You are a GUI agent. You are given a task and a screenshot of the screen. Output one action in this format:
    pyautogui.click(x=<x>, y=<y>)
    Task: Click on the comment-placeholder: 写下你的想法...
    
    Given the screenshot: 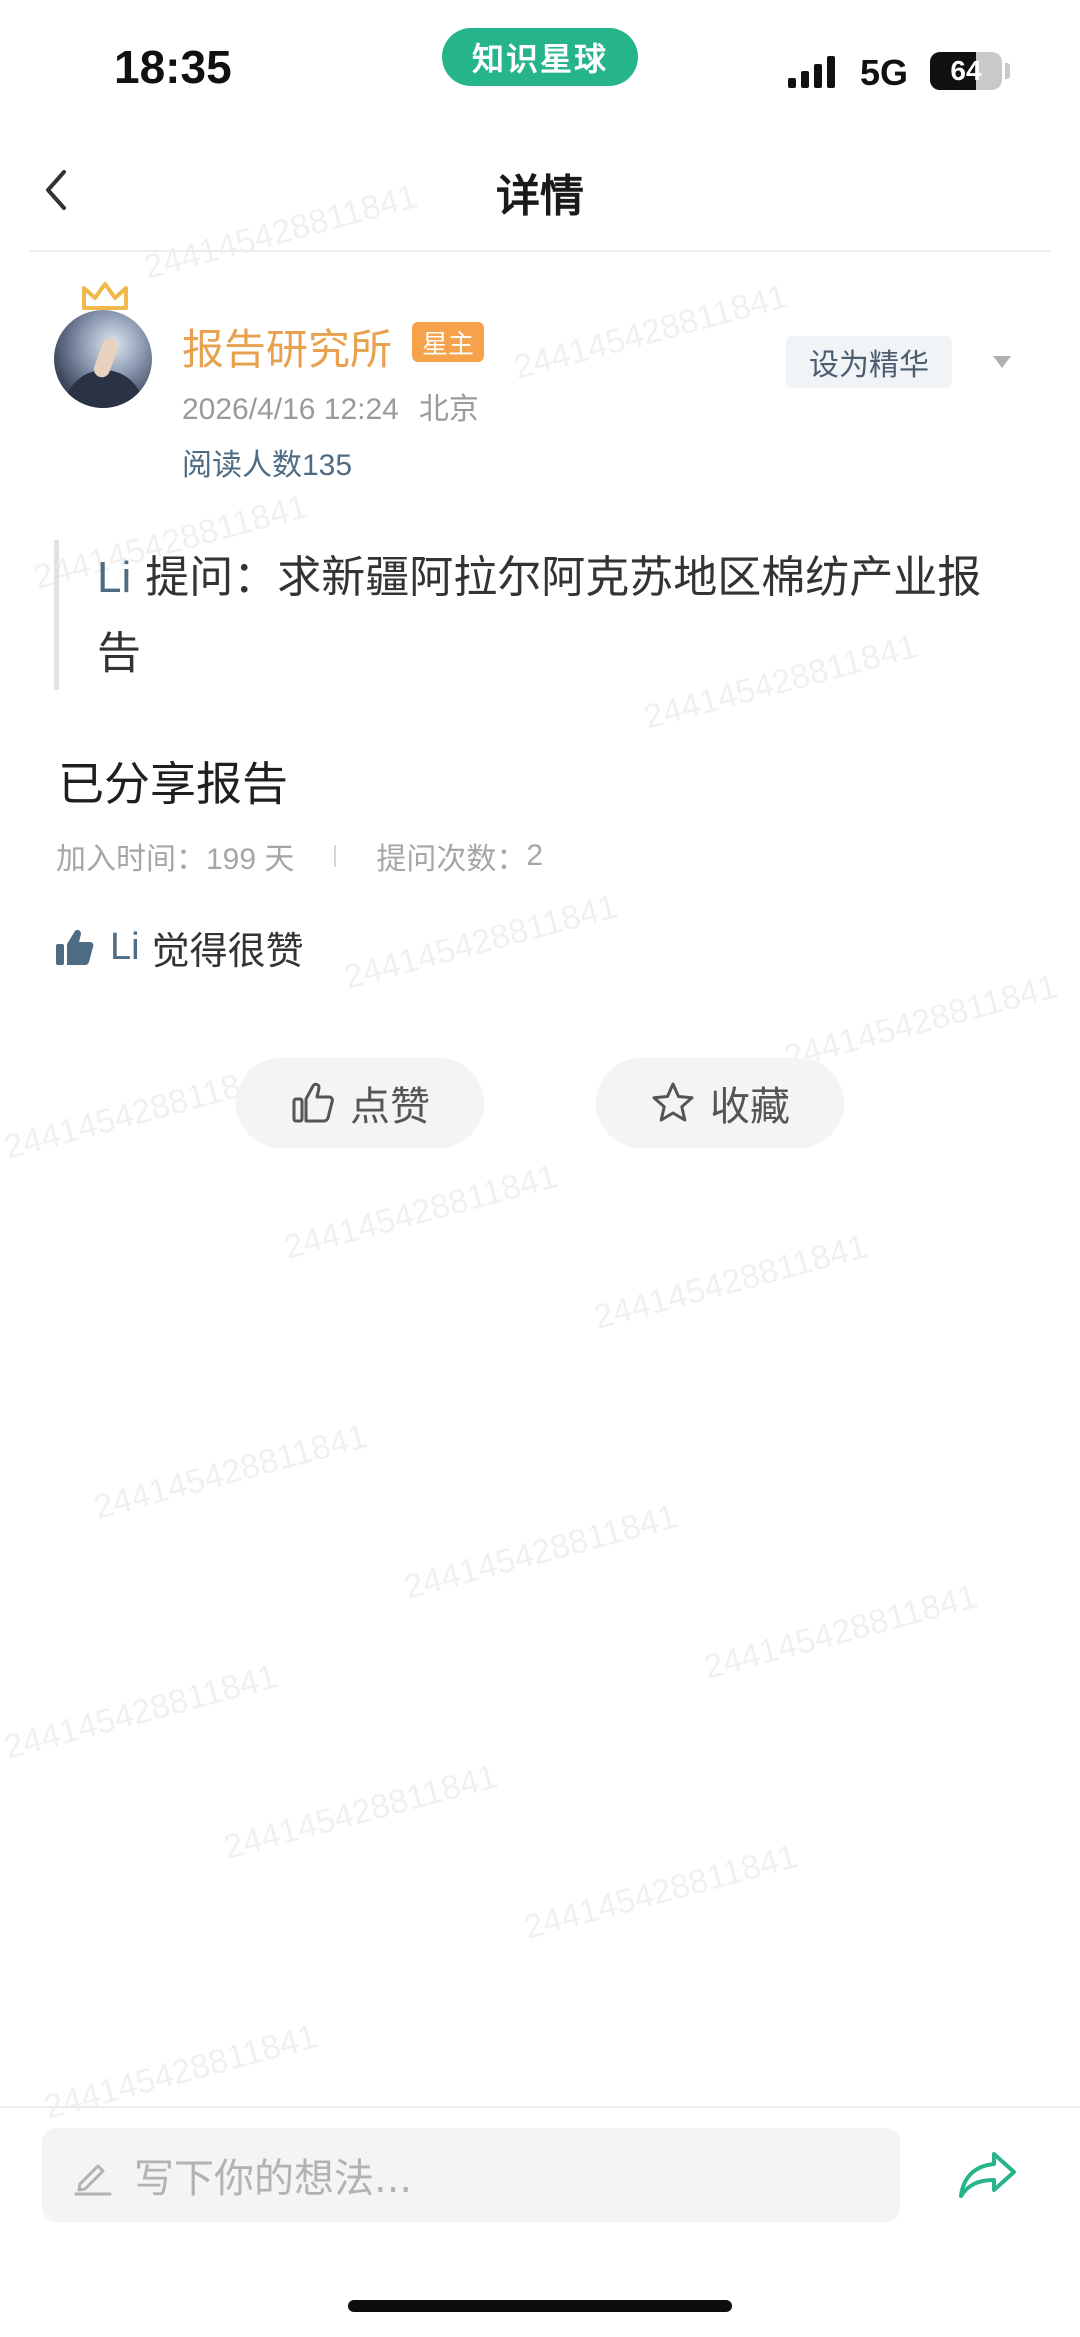 What is the action you would take?
    pyautogui.click(x=273, y=2179)
    